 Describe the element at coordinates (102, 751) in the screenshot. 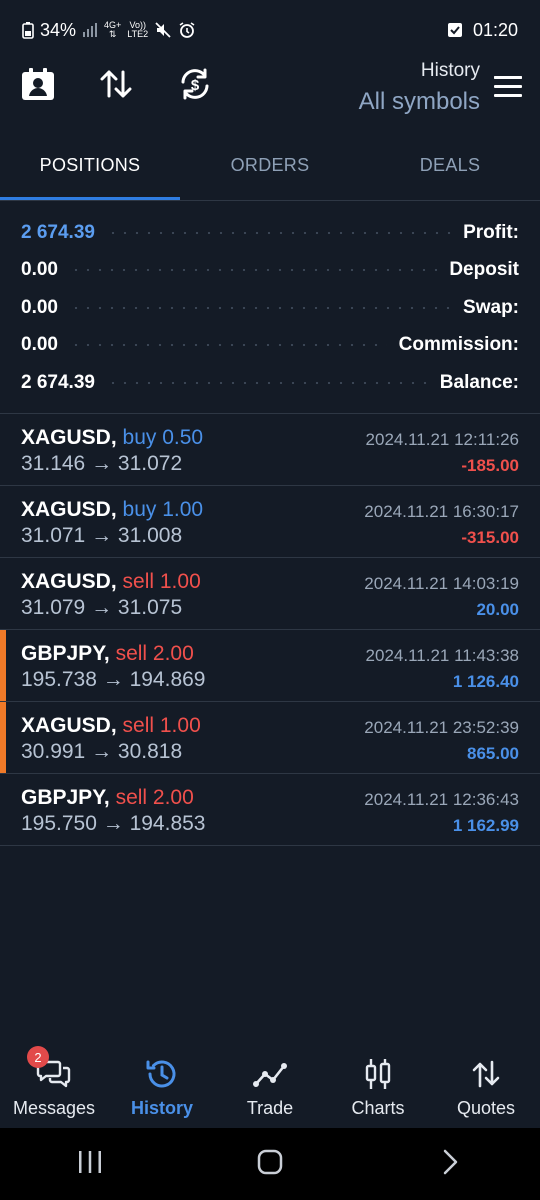

I see `deal-prices: 30.991 → 30.818` at that location.